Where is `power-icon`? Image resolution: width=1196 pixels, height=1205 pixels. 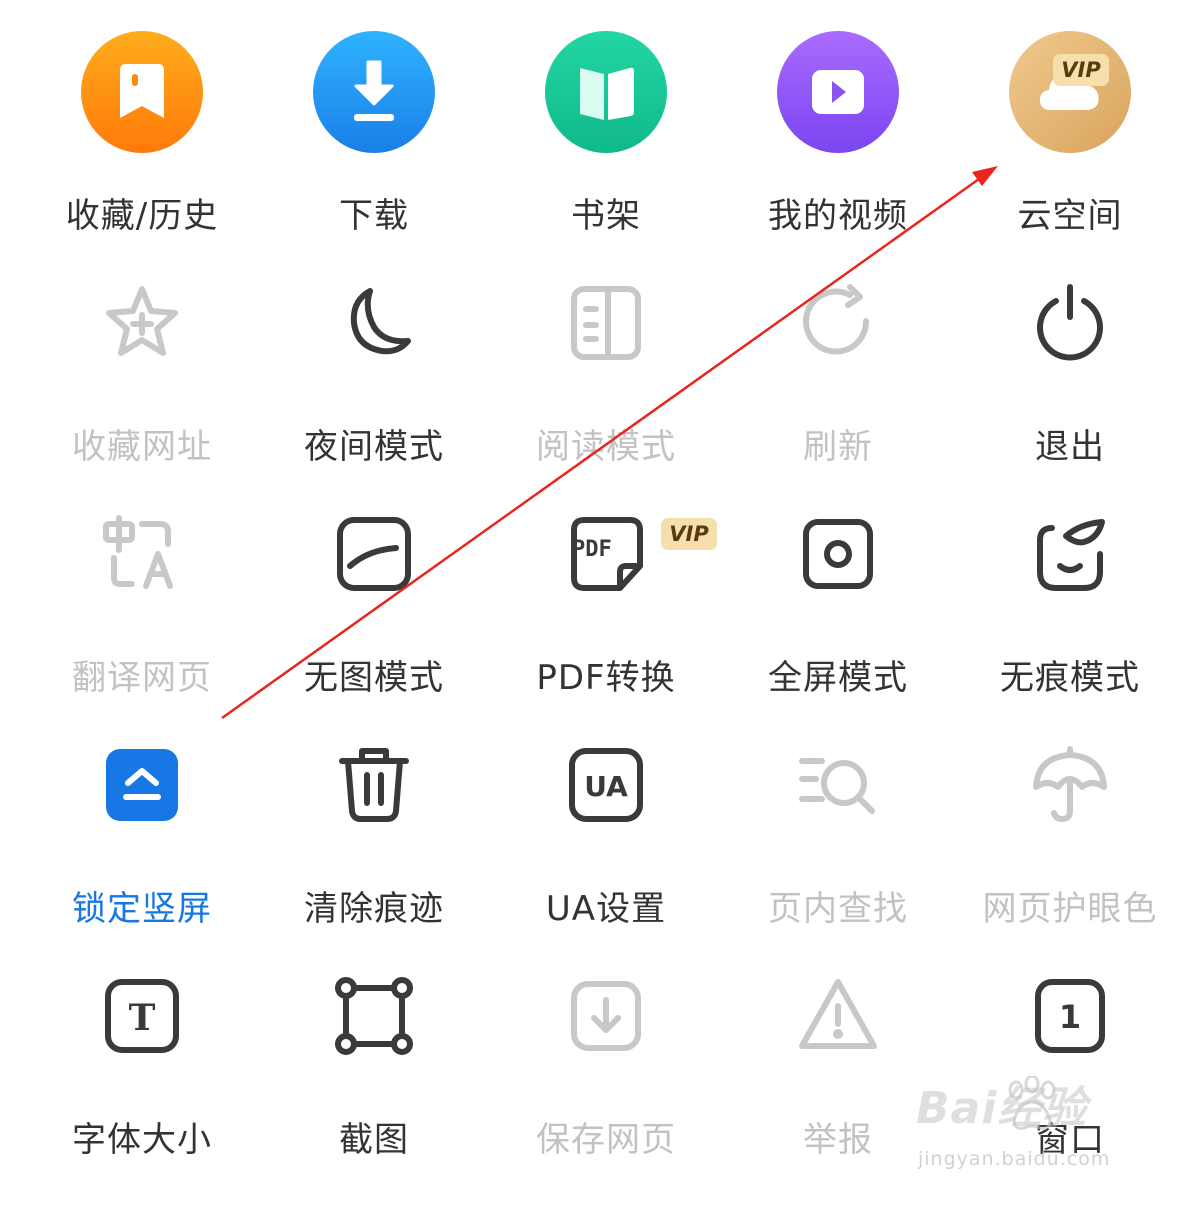
power-icon is located at coordinates (1070, 323).